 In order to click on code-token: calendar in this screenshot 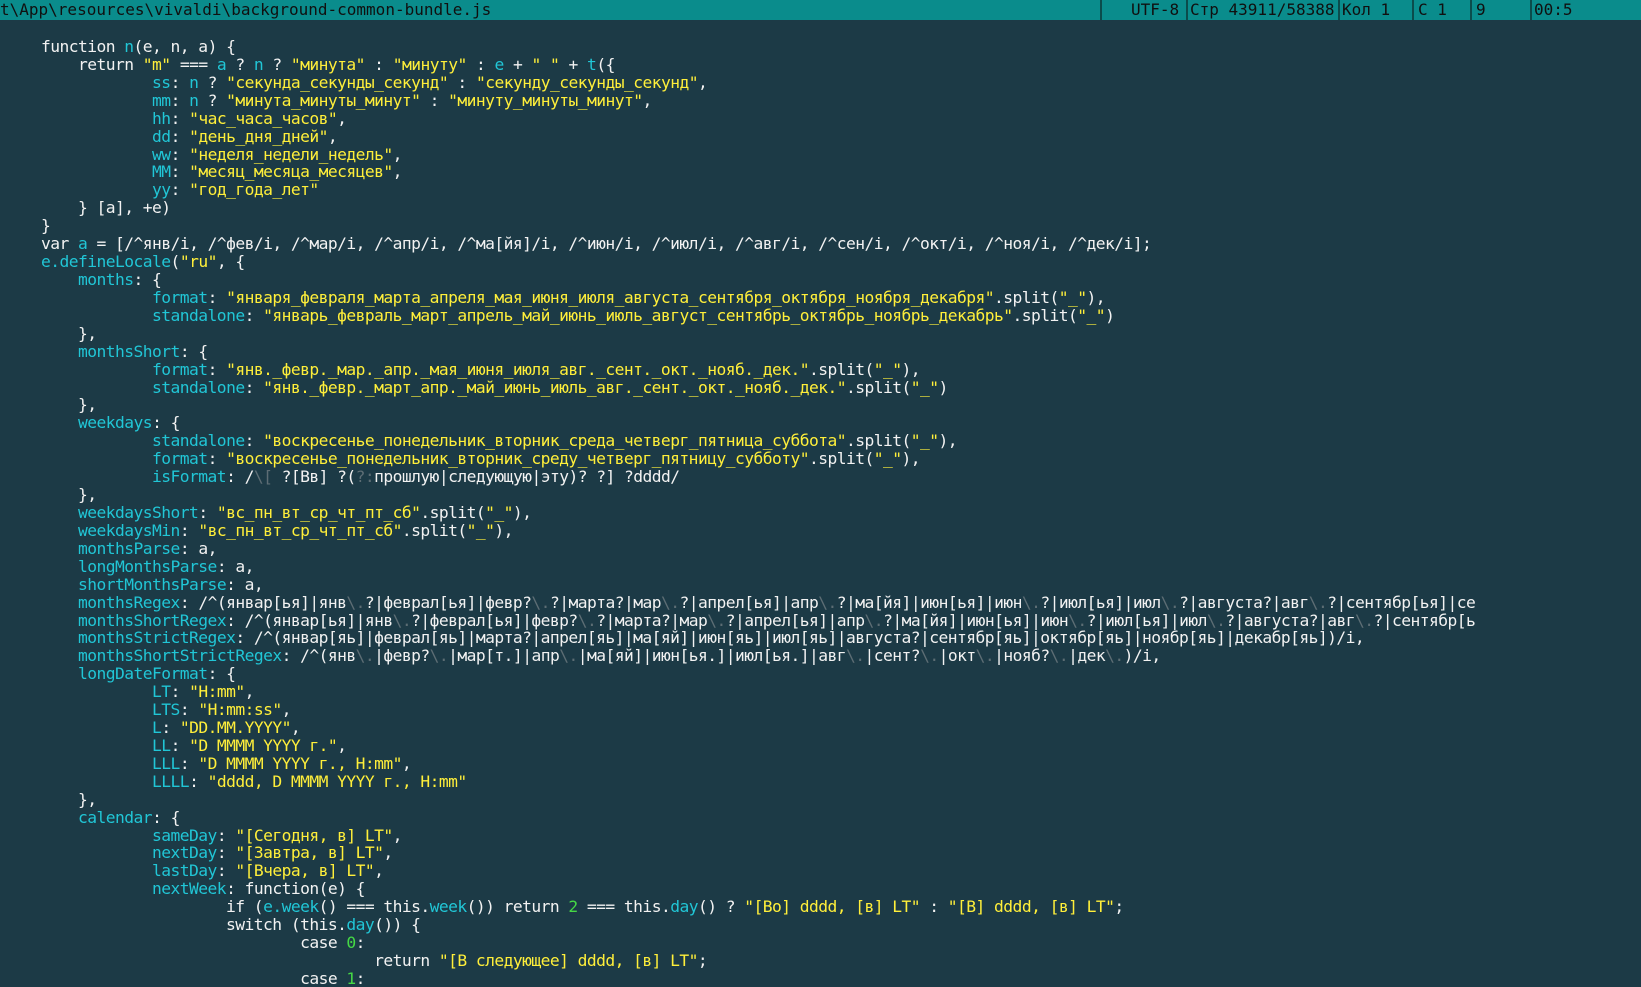, I will do `click(115, 817)`.